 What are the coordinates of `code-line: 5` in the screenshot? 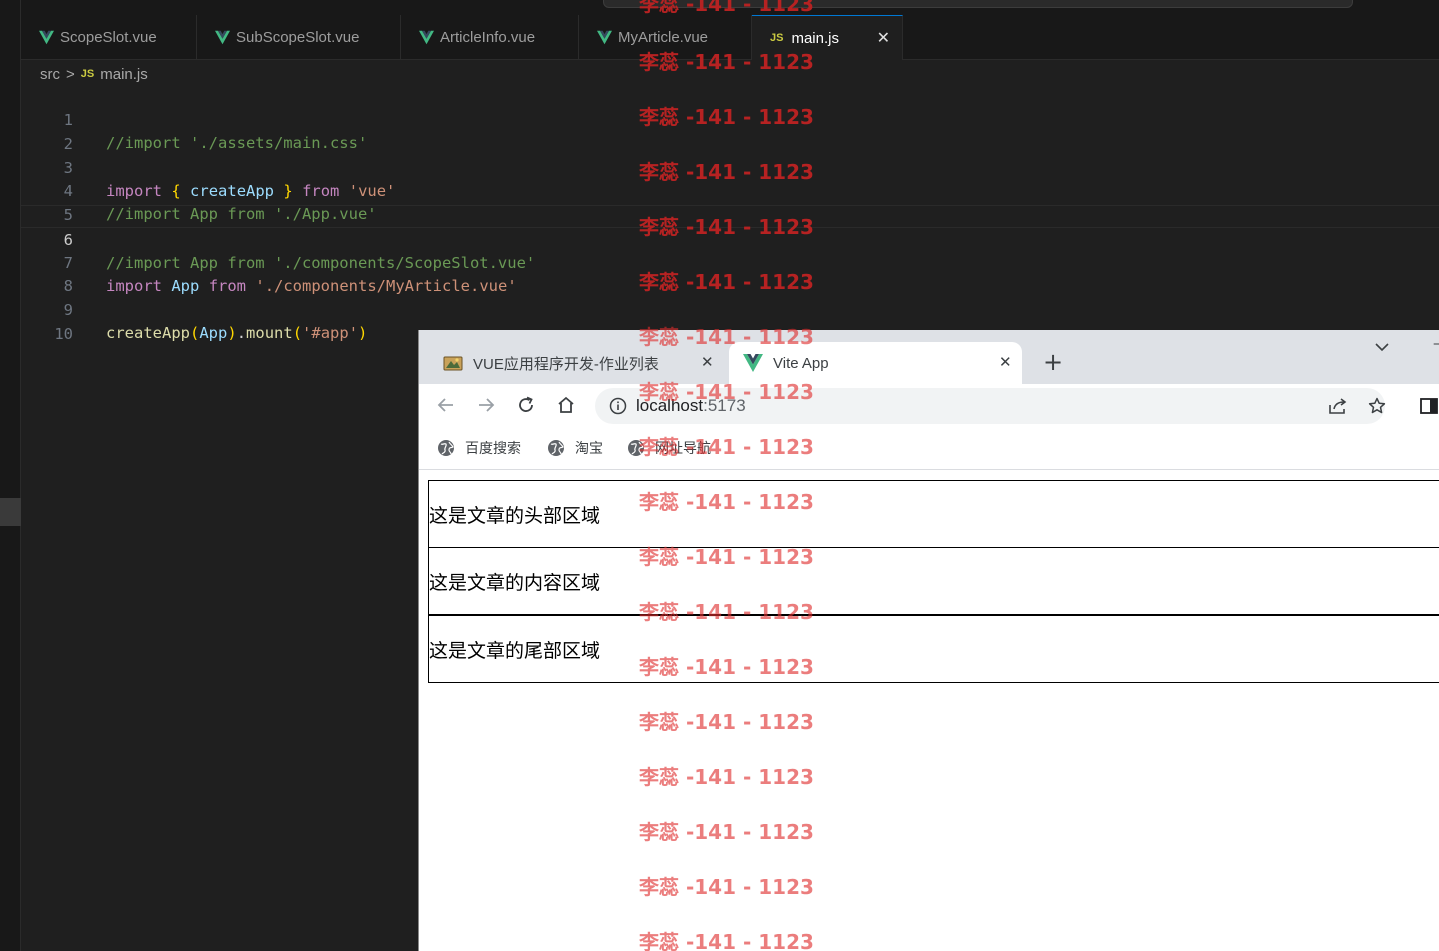 It's located at (730, 202).